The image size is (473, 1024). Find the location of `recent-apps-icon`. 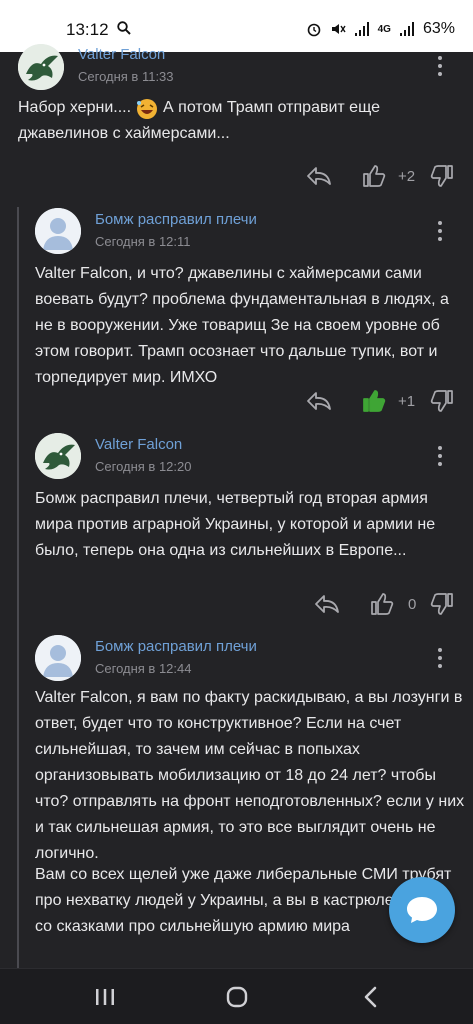

recent-apps-icon is located at coordinates (105, 997).